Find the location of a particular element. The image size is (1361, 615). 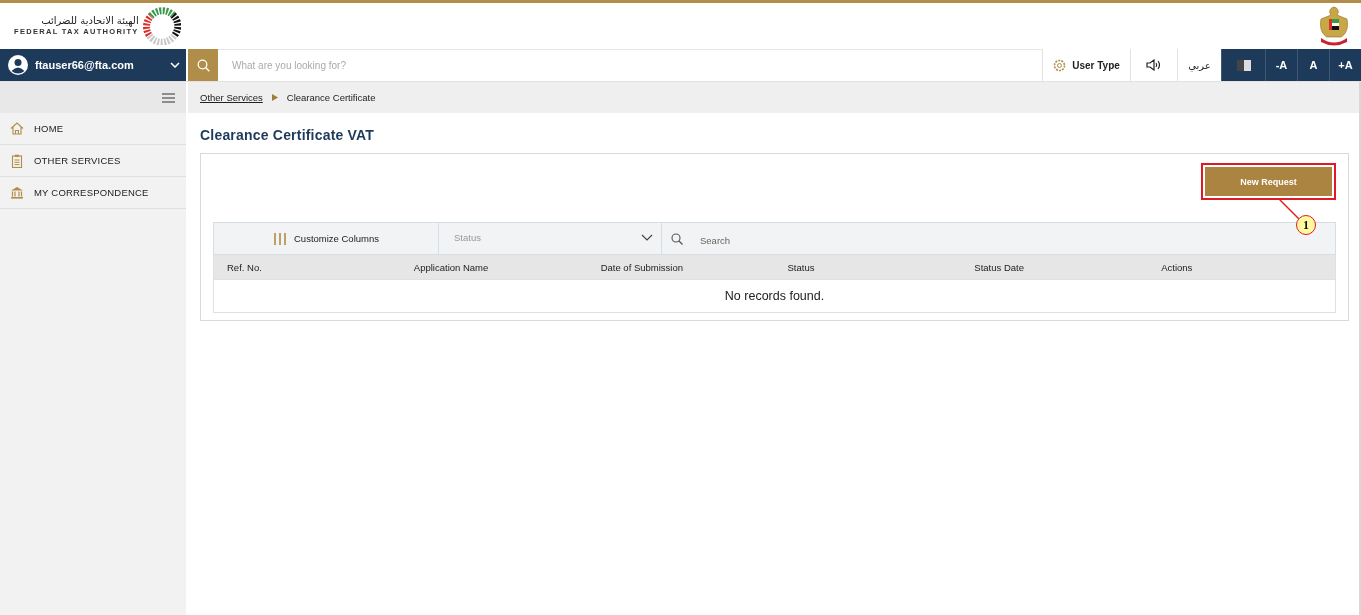

sidebar-item: OTHER SERVICES is located at coordinates (93, 161).